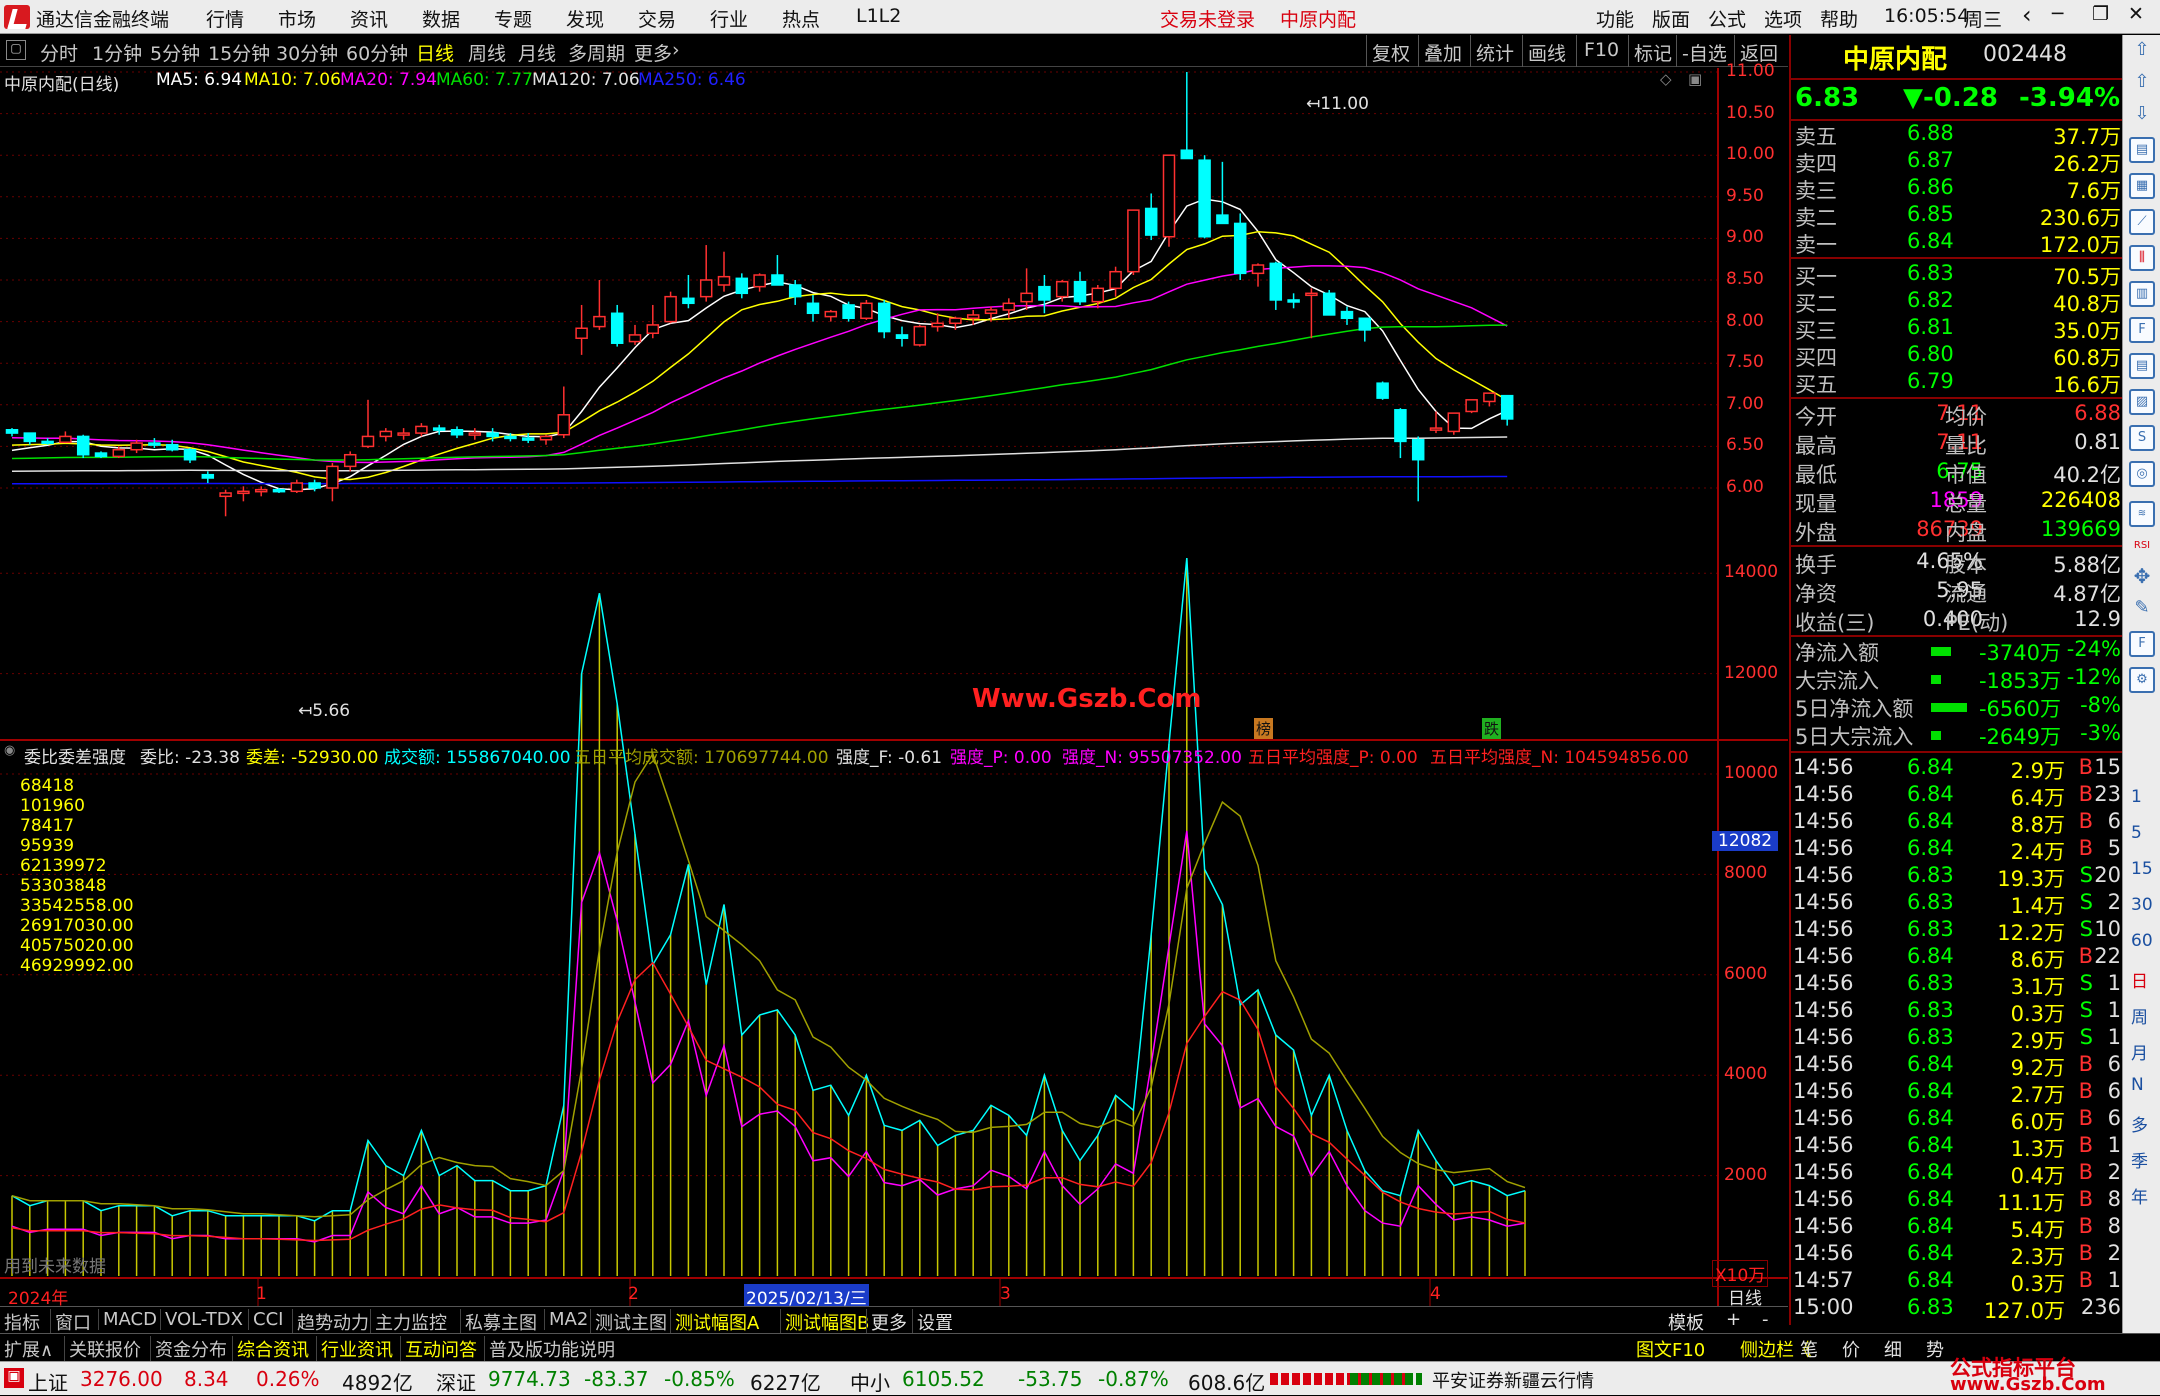 The height and width of the screenshot is (1396, 2160). Describe the element at coordinates (878, 16) in the screenshot. I see `menu-l1l2: L1L2` at that location.